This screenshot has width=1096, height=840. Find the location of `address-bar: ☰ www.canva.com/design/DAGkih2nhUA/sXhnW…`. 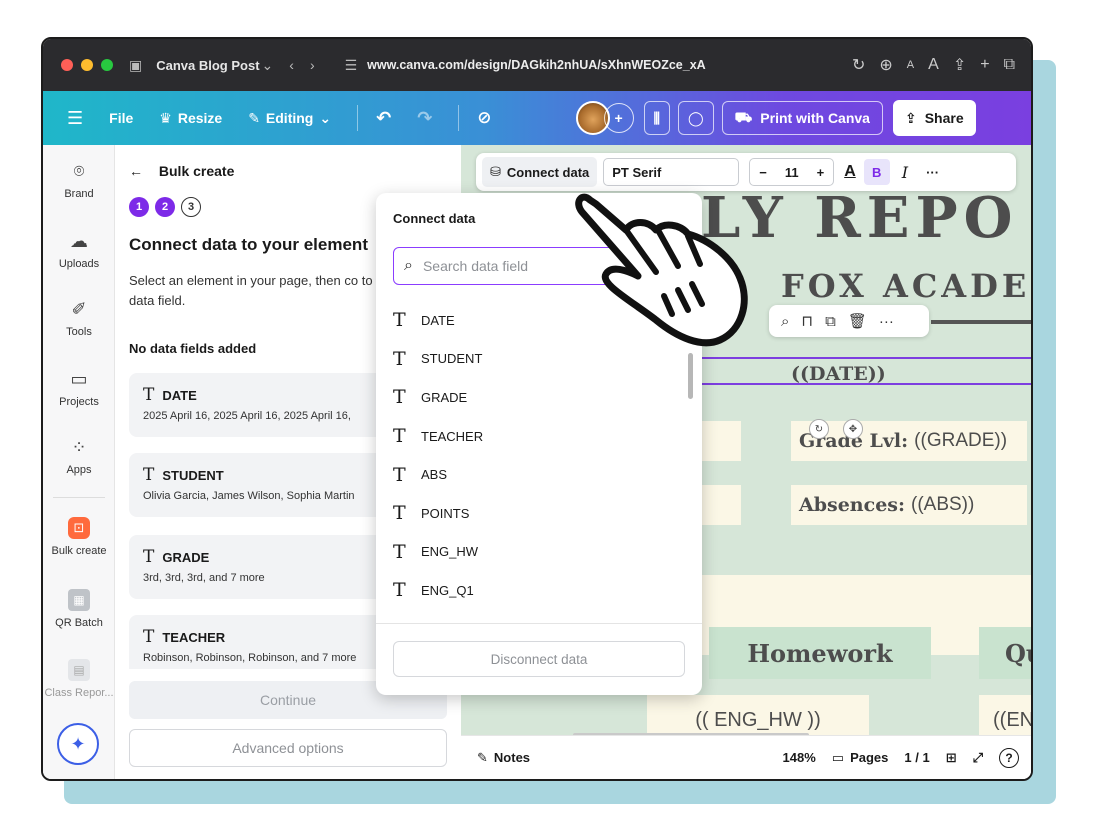

address-bar: ☰ www.canva.com/design/DAGkih2nhUA/sXhnW… is located at coordinates (547, 65).